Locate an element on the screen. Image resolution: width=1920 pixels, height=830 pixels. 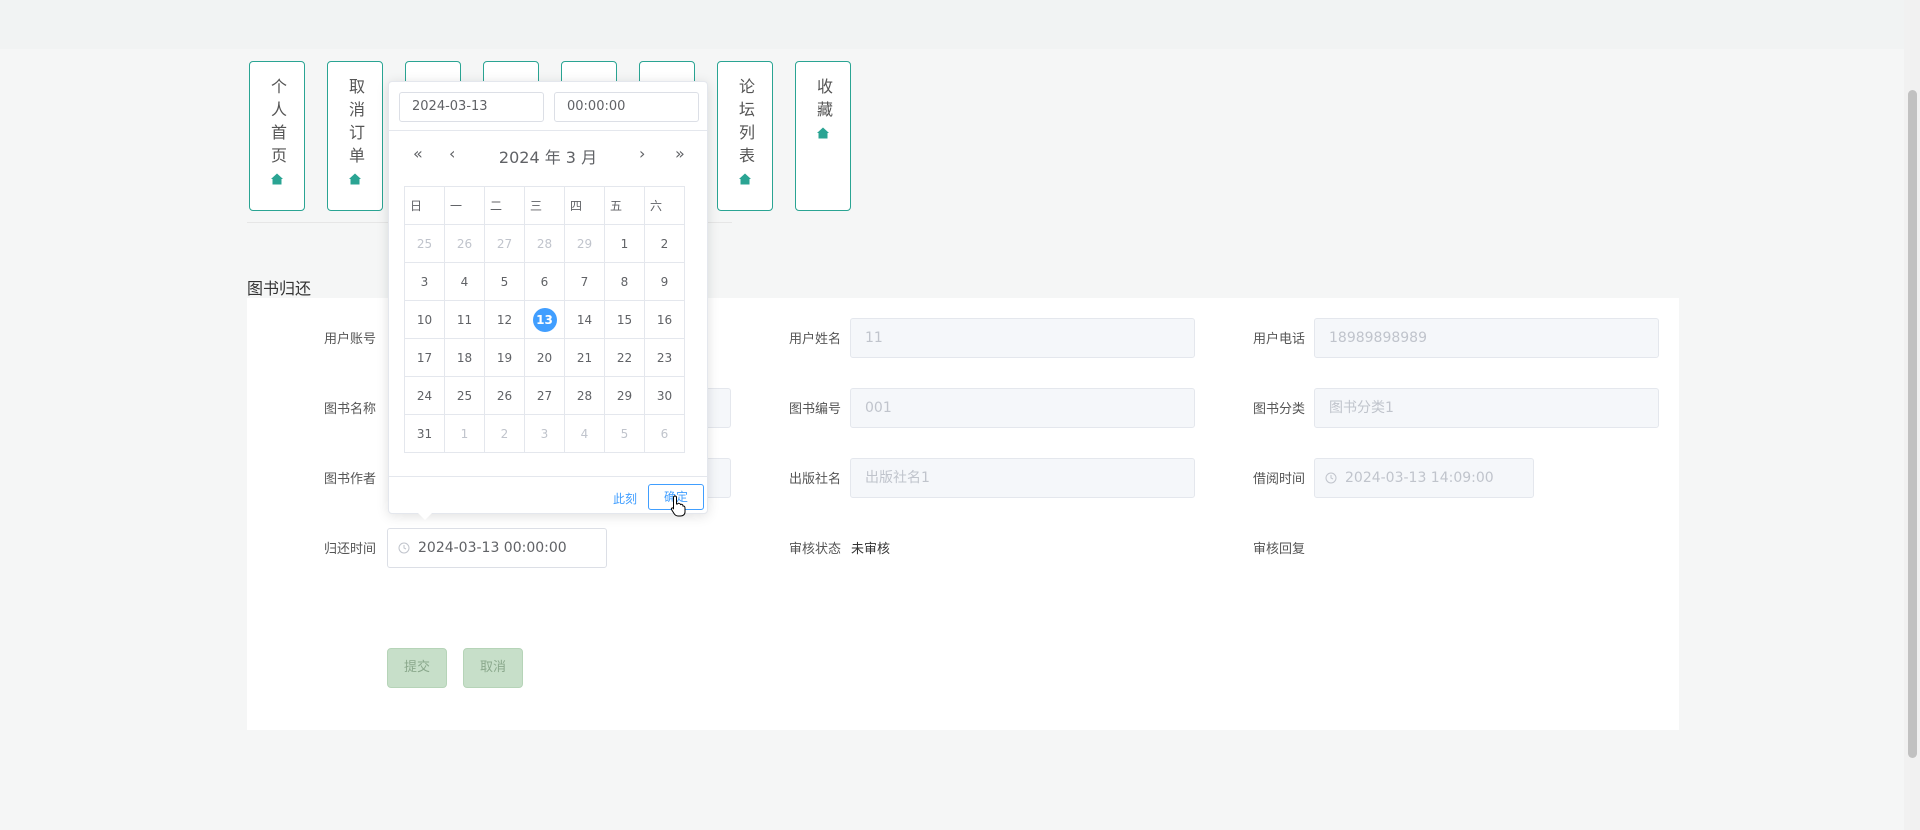
book-author-label: 图书作者 is located at coordinates (349, 479).